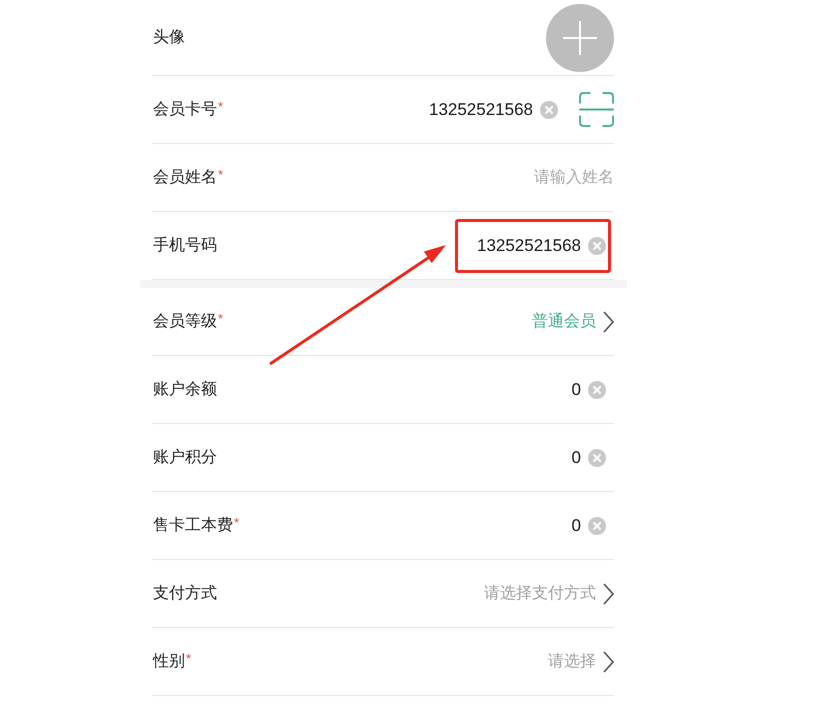 This screenshot has height=727, width=835. Describe the element at coordinates (185, 594) in the screenshot. I see `field-label: 支付方式` at that location.